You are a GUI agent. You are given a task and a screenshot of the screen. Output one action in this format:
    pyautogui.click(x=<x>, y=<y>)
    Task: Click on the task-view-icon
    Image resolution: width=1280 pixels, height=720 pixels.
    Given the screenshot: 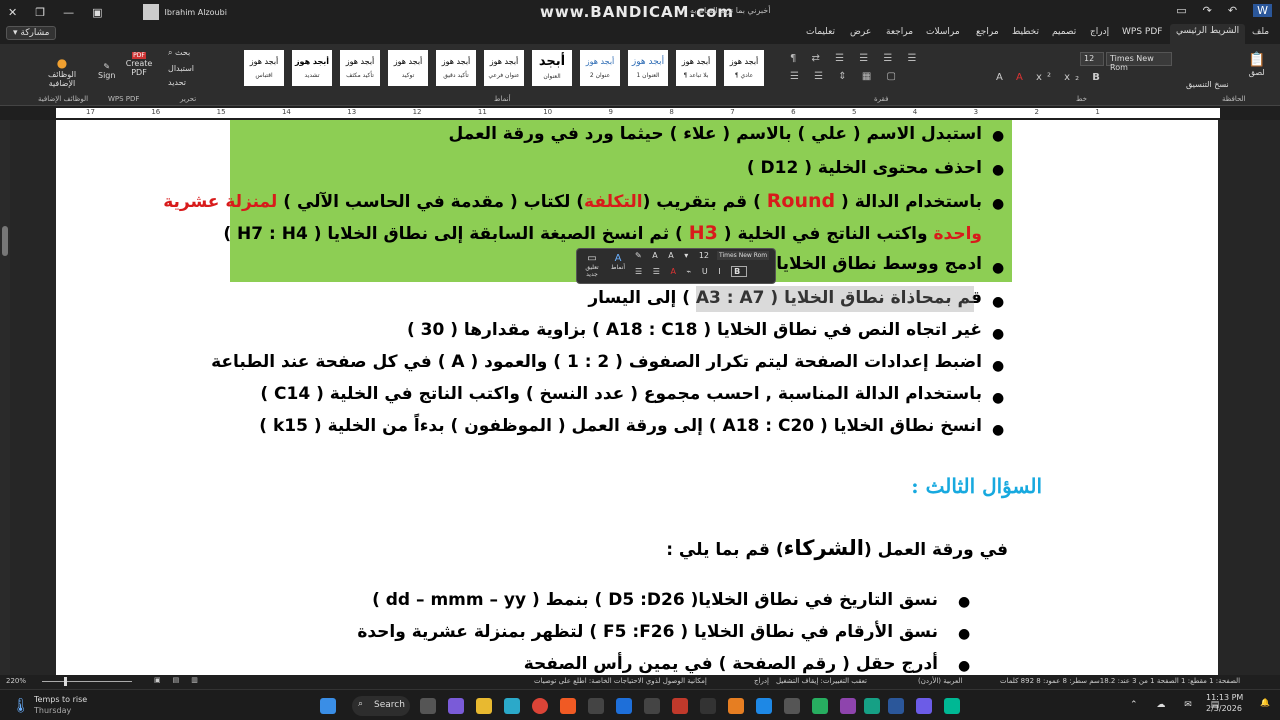 What is the action you would take?
    pyautogui.click(x=428, y=706)
    